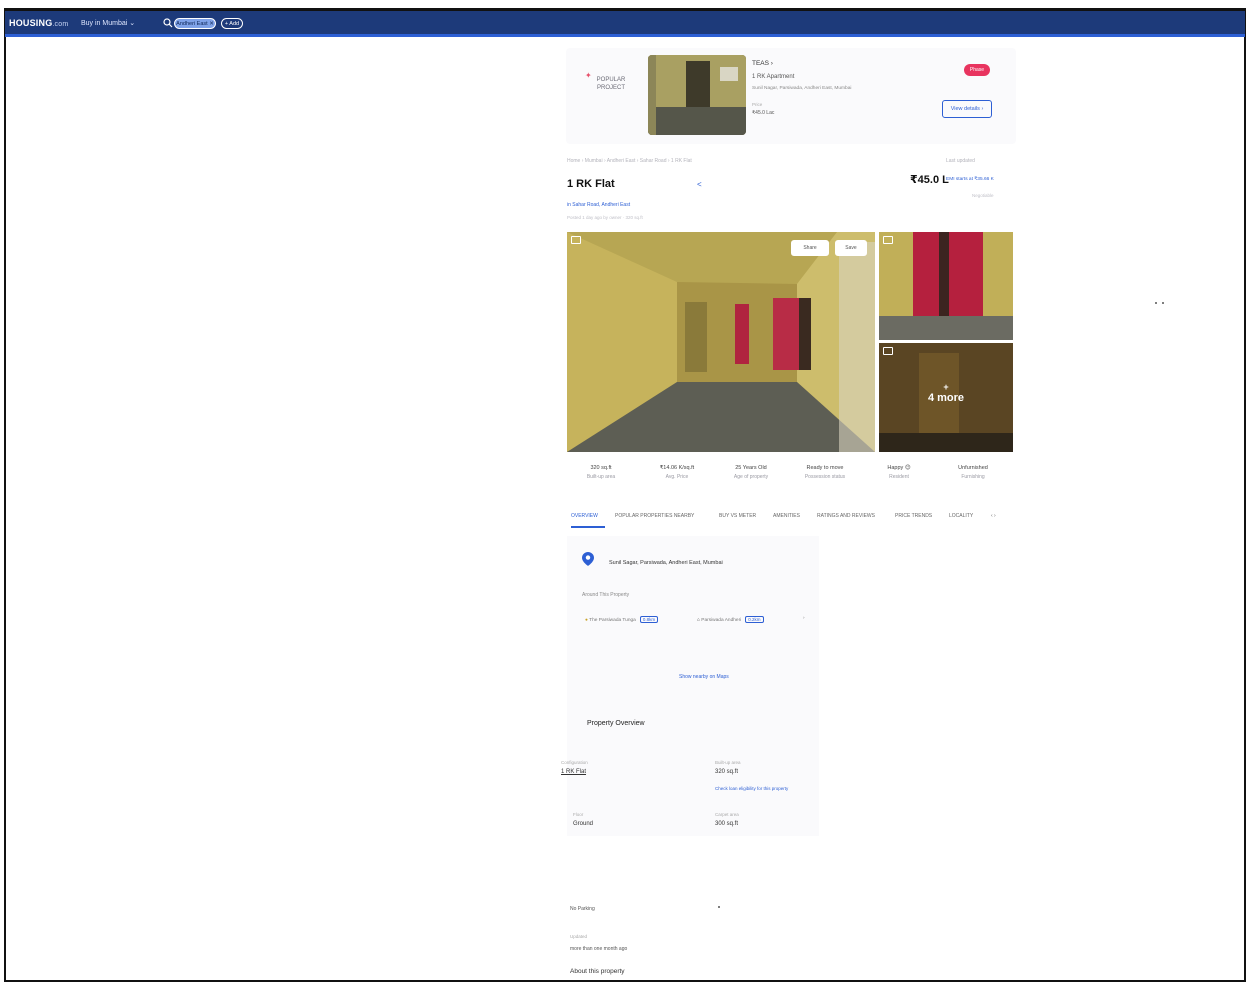 The image size is (1250, 985). Describe the element at coordinates (232, 23) in the screenshot. I see `add-location-chip: + Add` at that location.